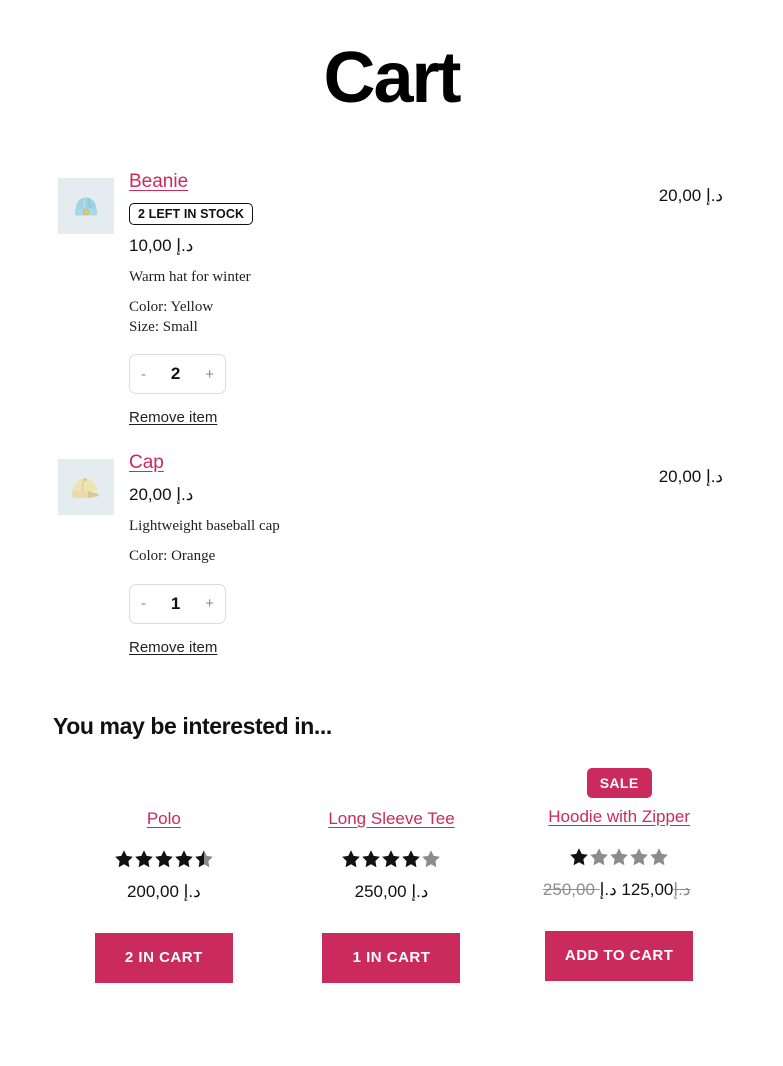 This screenshot has width=783, height=1066. I want to click on stock-badge: 2 LEFT IN STOCK, so click(191, 213).